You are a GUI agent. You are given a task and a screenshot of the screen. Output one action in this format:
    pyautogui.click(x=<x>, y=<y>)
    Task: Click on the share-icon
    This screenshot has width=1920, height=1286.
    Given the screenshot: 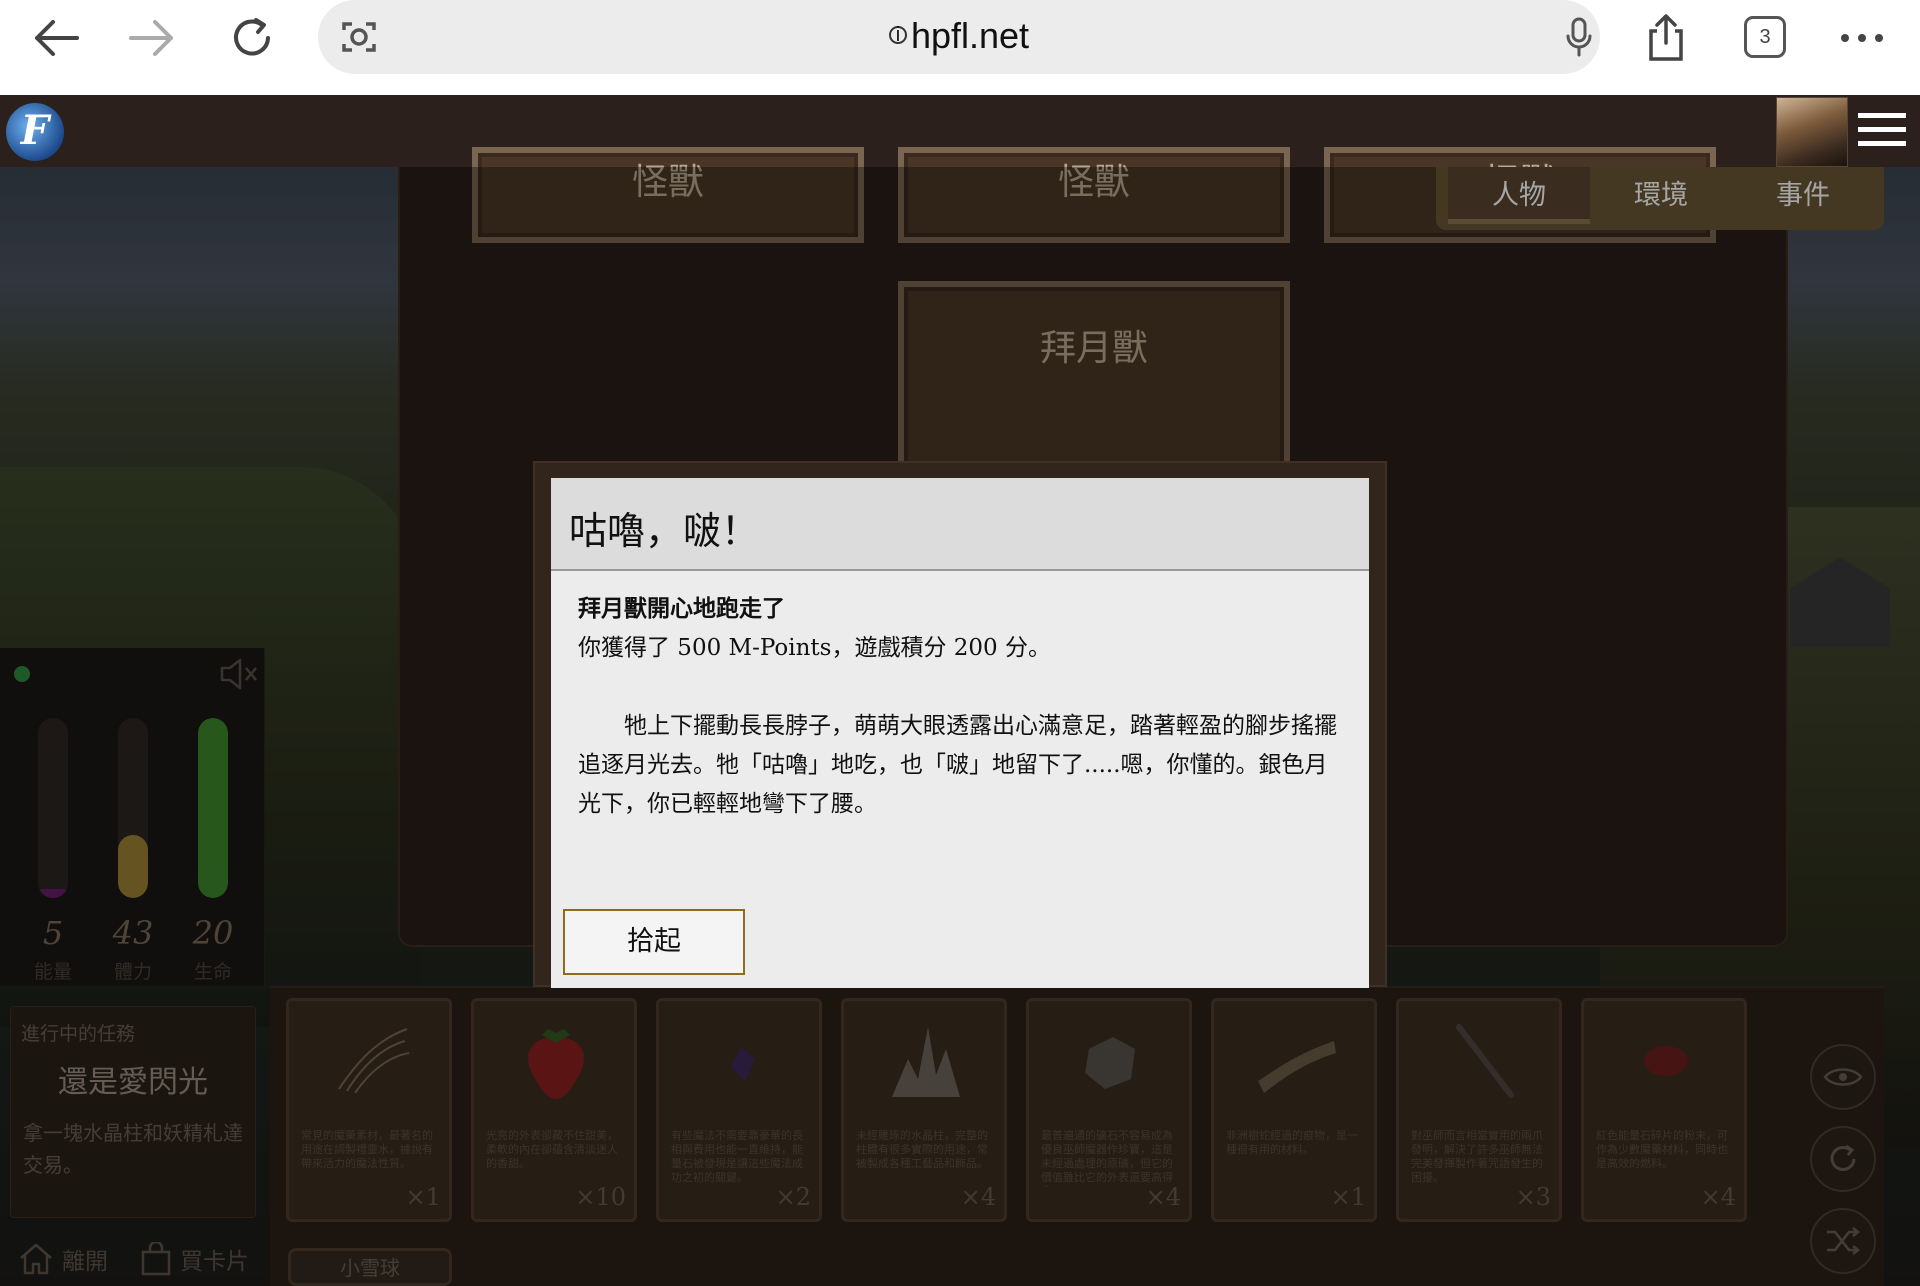 What is the action you would take?
    pyautogui.click(x=1666, y=38)
    